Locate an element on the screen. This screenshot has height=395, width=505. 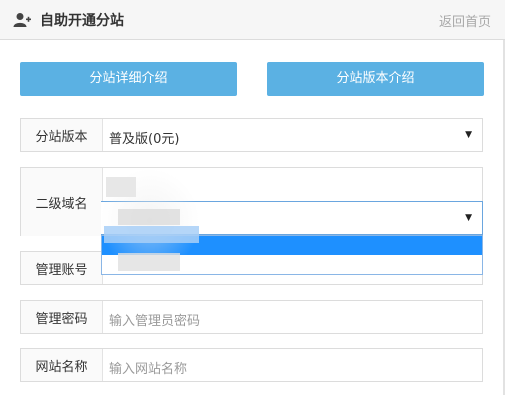
password-field: 管理密码 输入管理员密码 is located at coordinates (251, 317).